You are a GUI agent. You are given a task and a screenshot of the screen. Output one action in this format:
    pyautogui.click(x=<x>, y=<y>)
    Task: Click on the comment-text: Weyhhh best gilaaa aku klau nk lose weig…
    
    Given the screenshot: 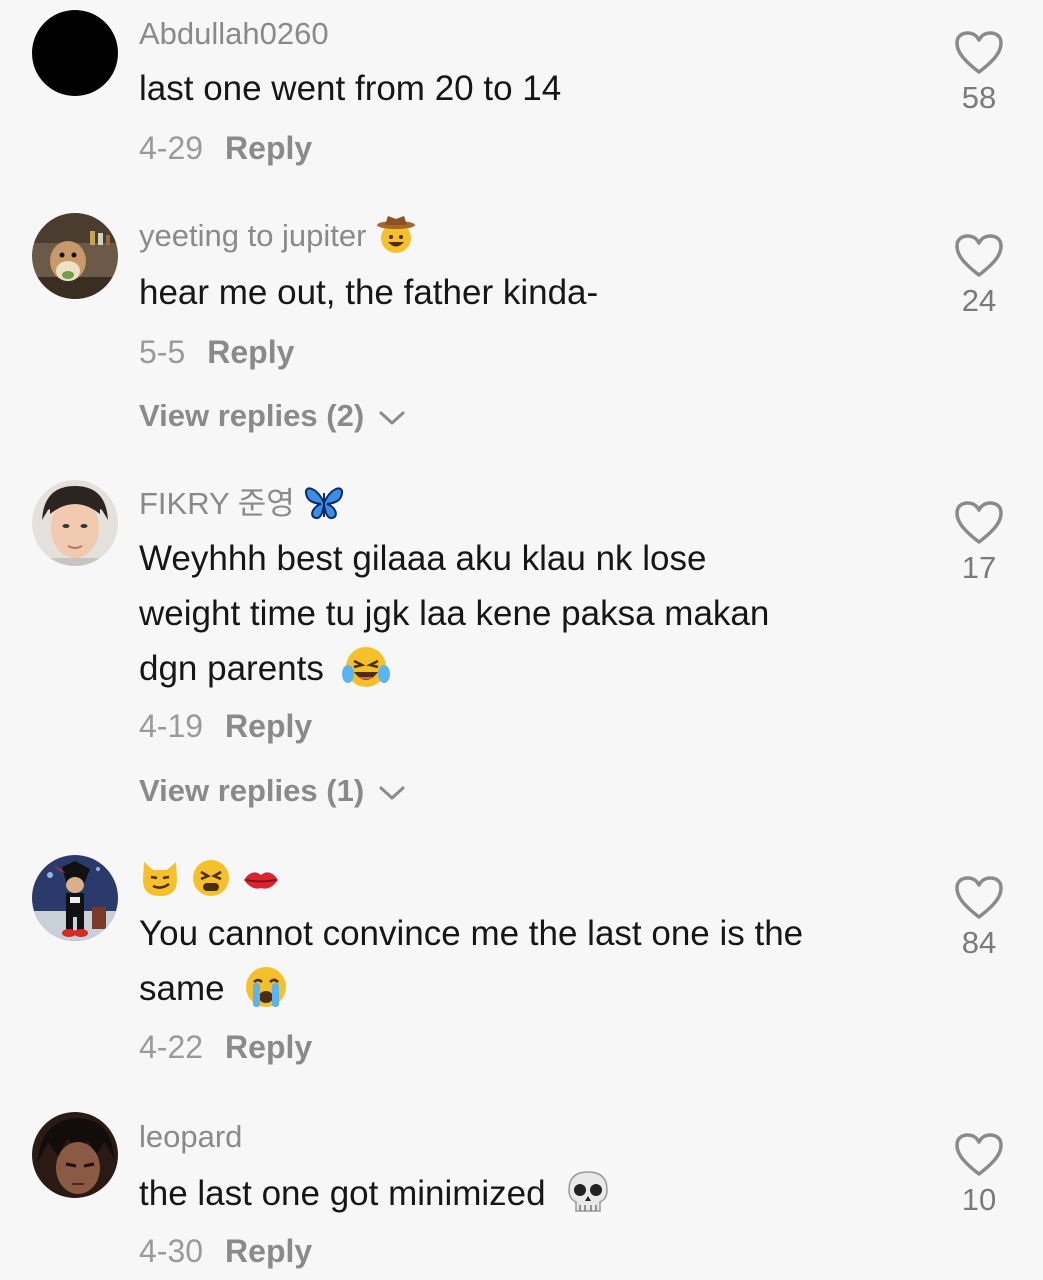 What is the action you would take?
    pyautogui.click(x=454, y=613)
    